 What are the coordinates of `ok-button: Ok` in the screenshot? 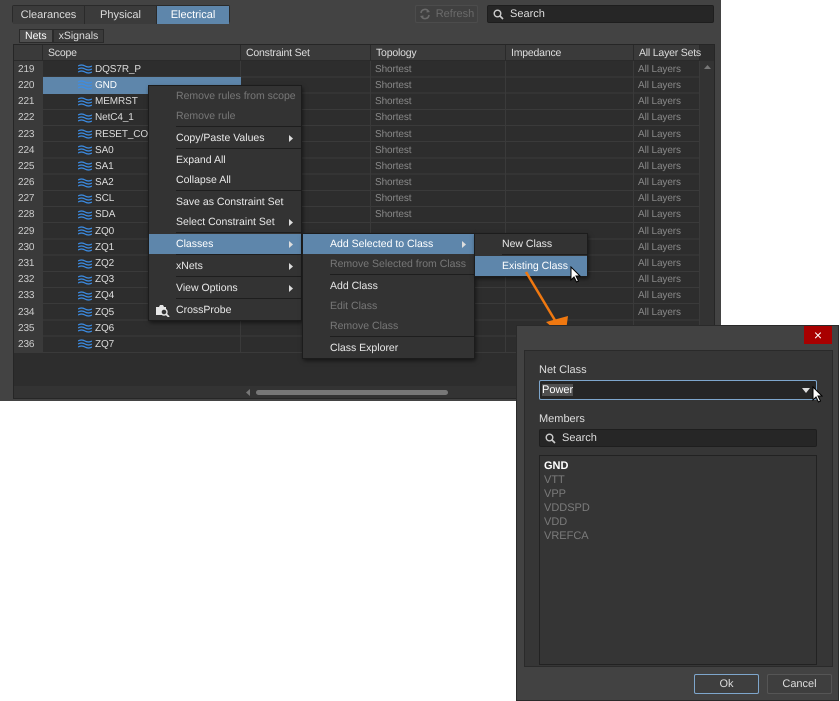 It's located at (726, 684).